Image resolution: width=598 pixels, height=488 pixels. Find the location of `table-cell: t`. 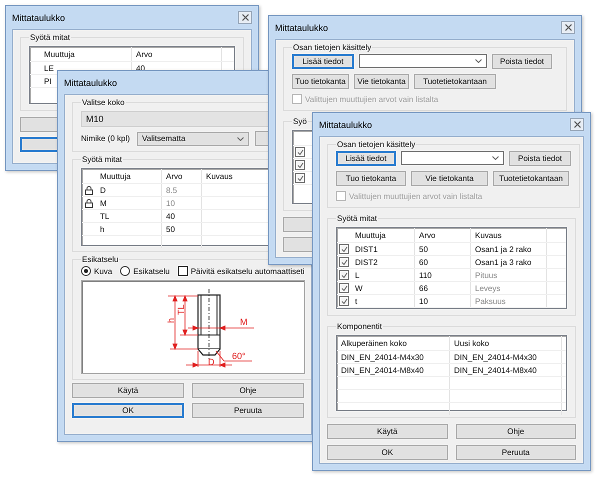

table-cell: t is located at coordinates (383, 301).